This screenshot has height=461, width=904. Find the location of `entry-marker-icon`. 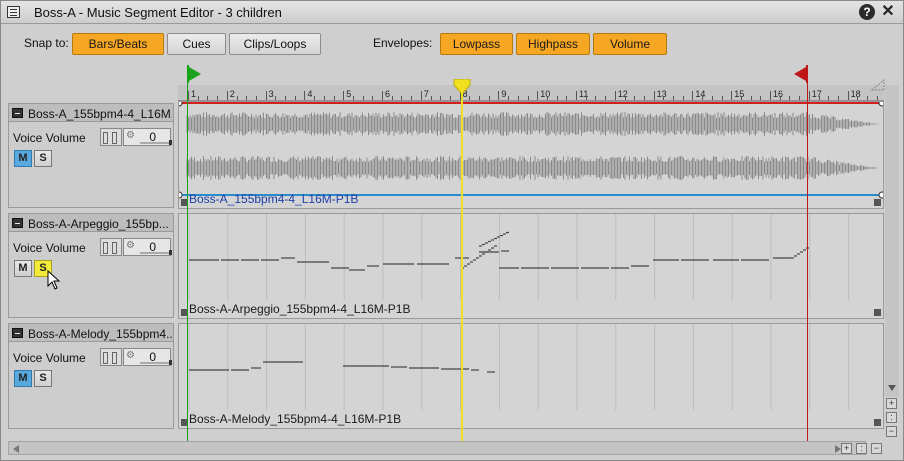

entry-marker-icon is located at coordinates (194, 74).